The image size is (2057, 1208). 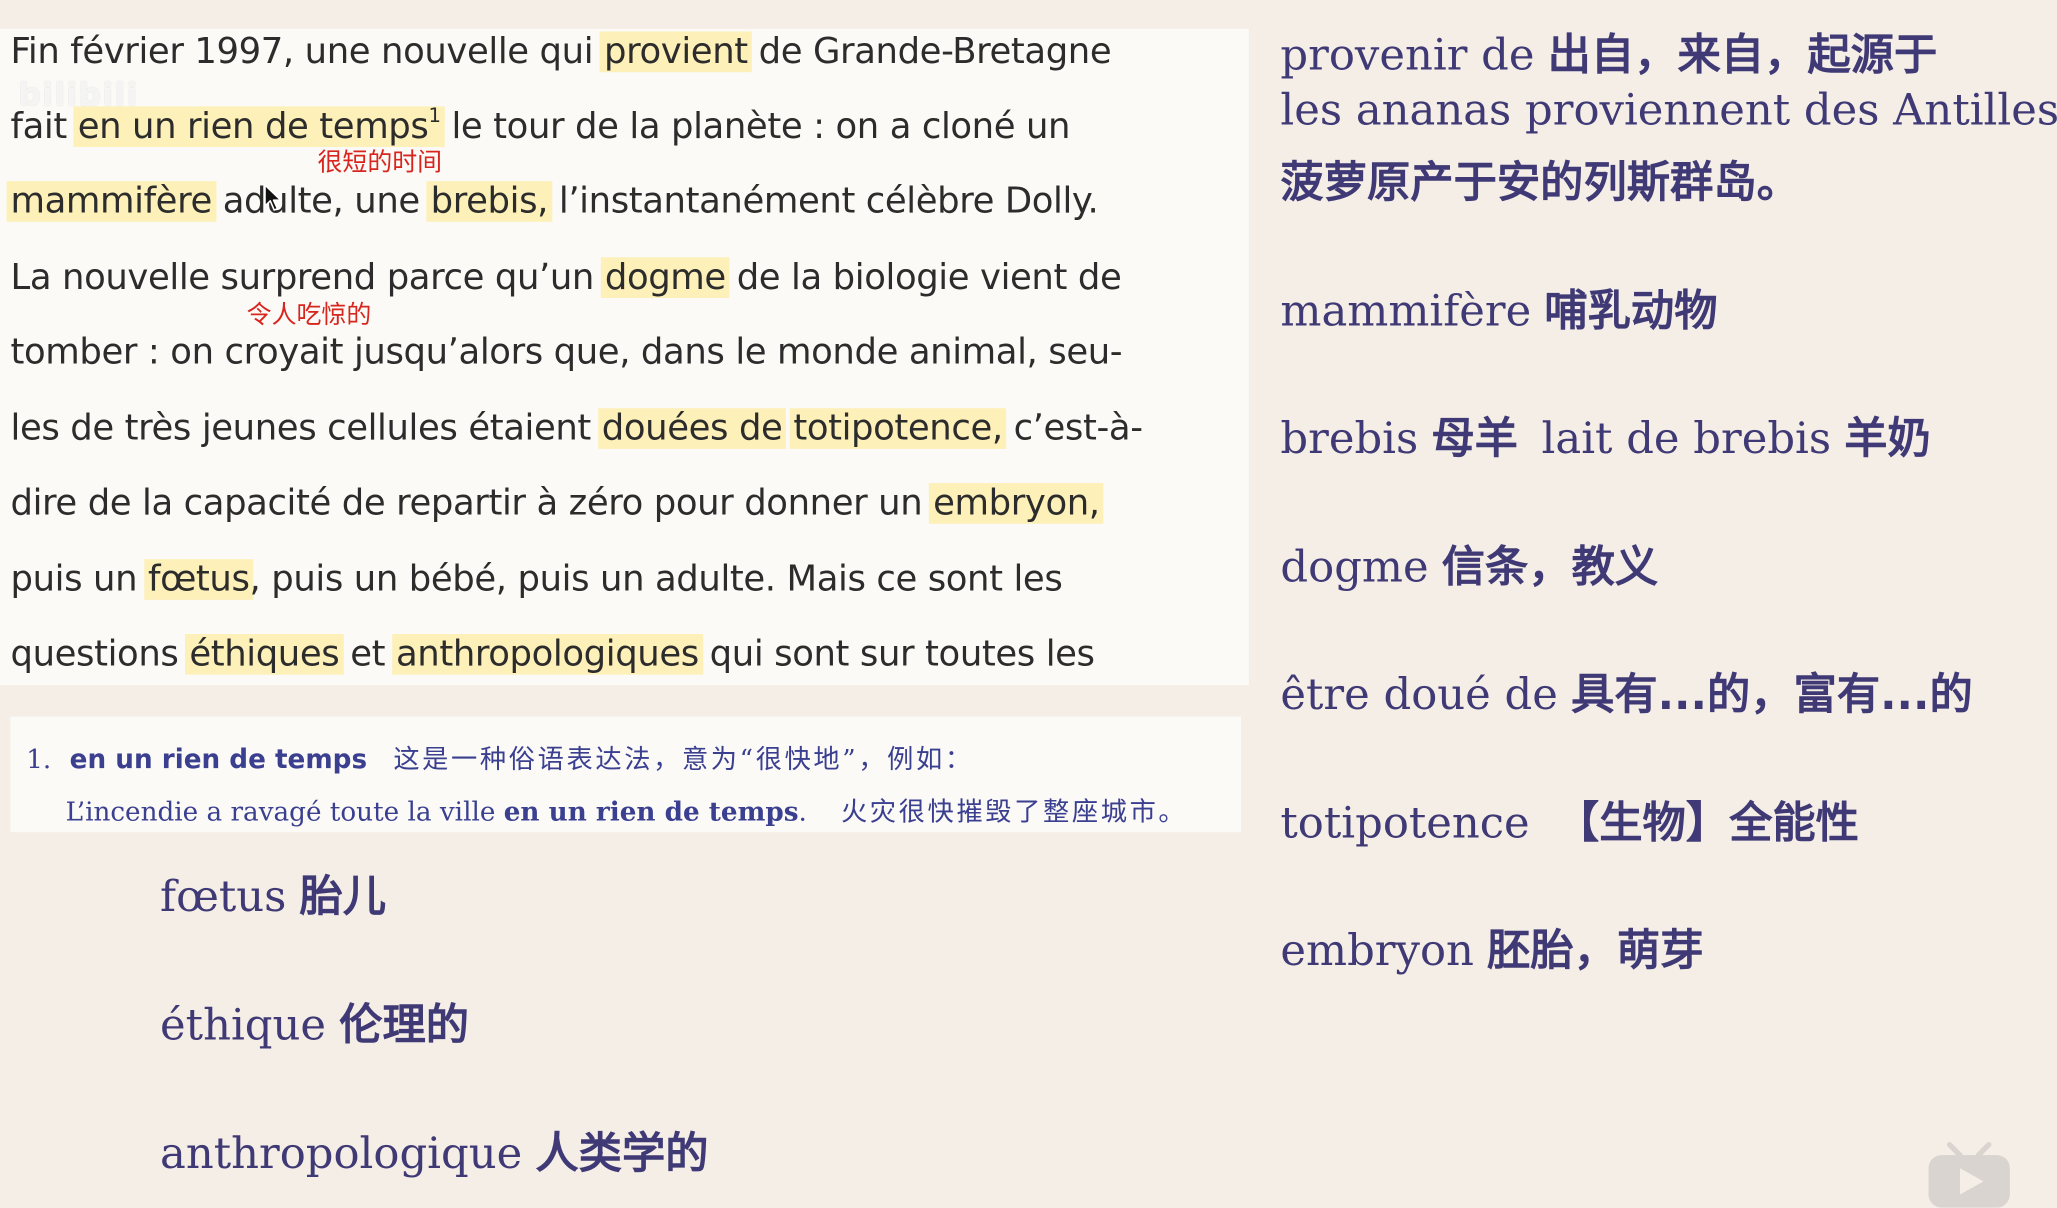 I want to click on highlight-dogme: dogme, so click(x=665, y=277).